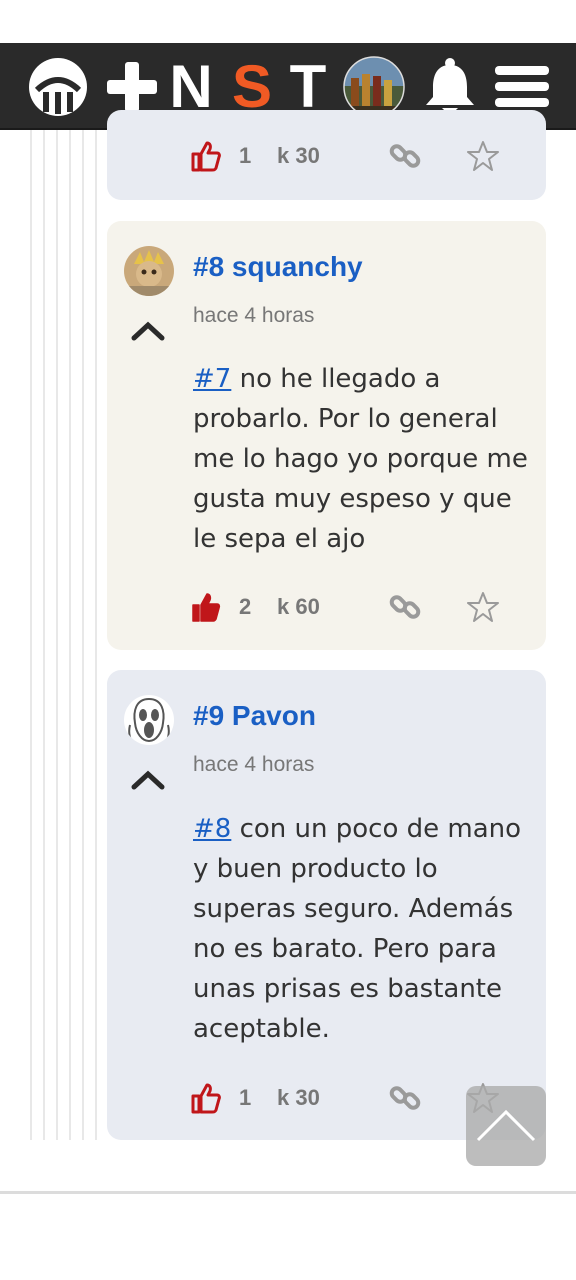 The height and width of the screenshot is (1280, 576). What do you see at coordinates (191, 86) in the screenshot?
I see `nav-tab-n-label: N` at bounding box center [191, 86].